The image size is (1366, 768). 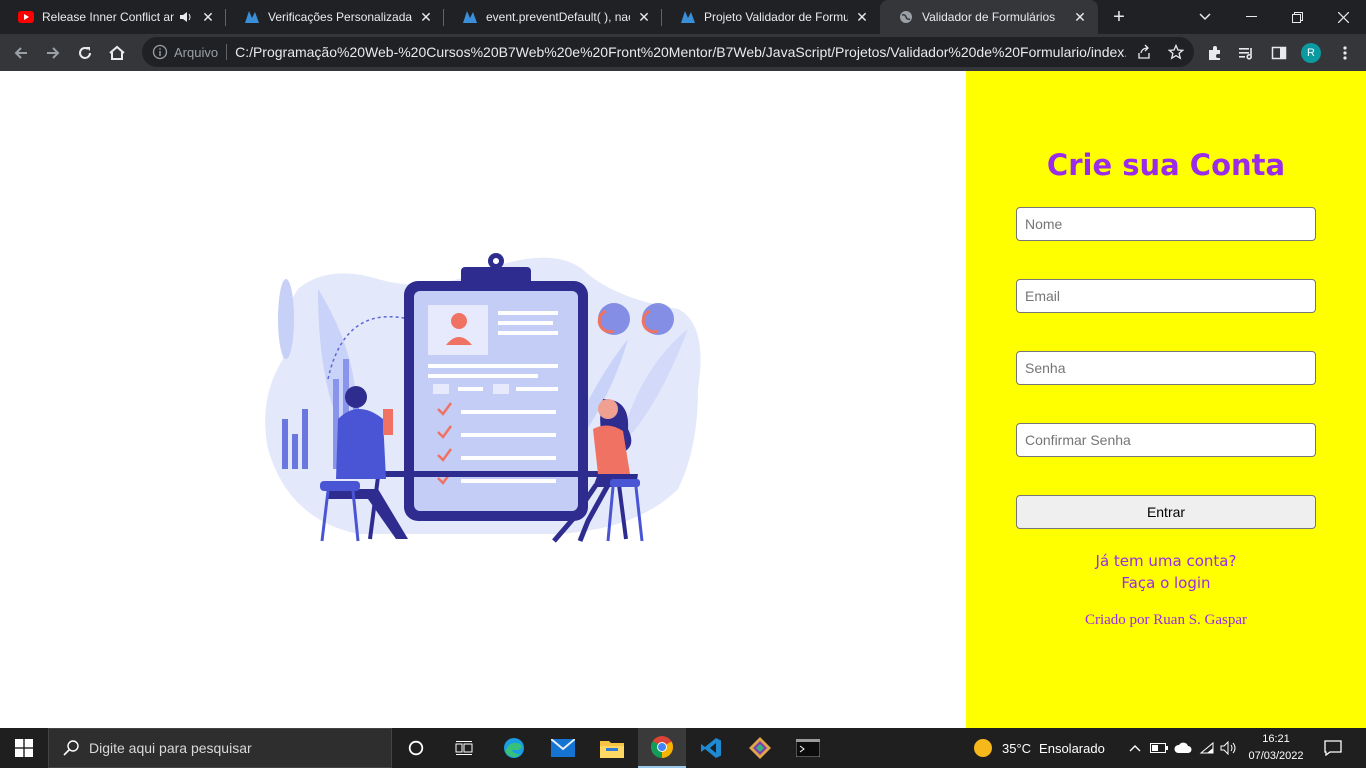 I want to click on bookmark-star-icon, so click(x=1176, y=51).